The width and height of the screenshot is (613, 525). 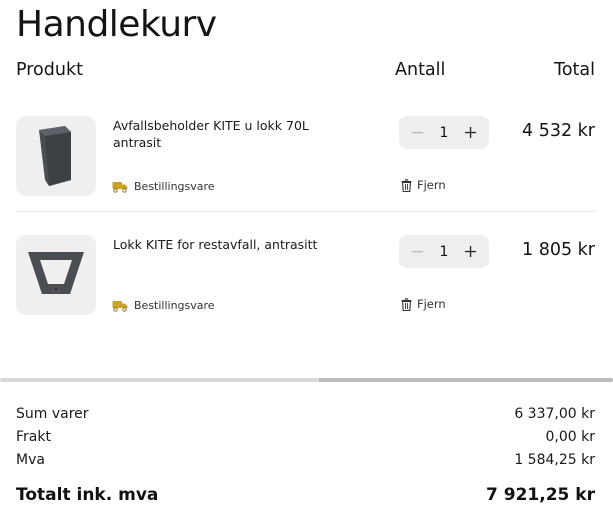 I want to click on vat-value: 1 584,25 kr, so click(x=554, y=460).